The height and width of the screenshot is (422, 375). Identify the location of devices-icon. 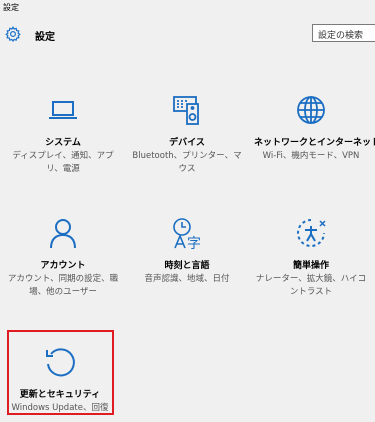
(186, 110).